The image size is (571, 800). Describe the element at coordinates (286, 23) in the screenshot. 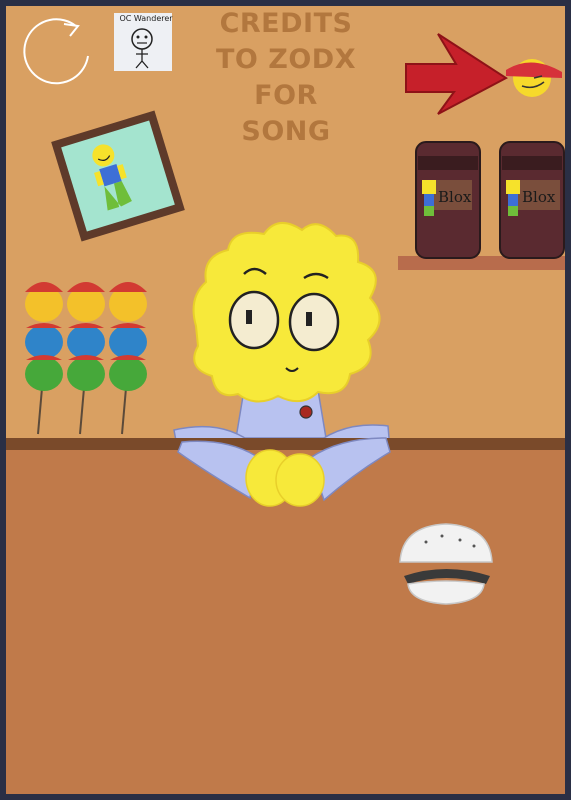

I see `credits-line-1: CREDITS` at that location.